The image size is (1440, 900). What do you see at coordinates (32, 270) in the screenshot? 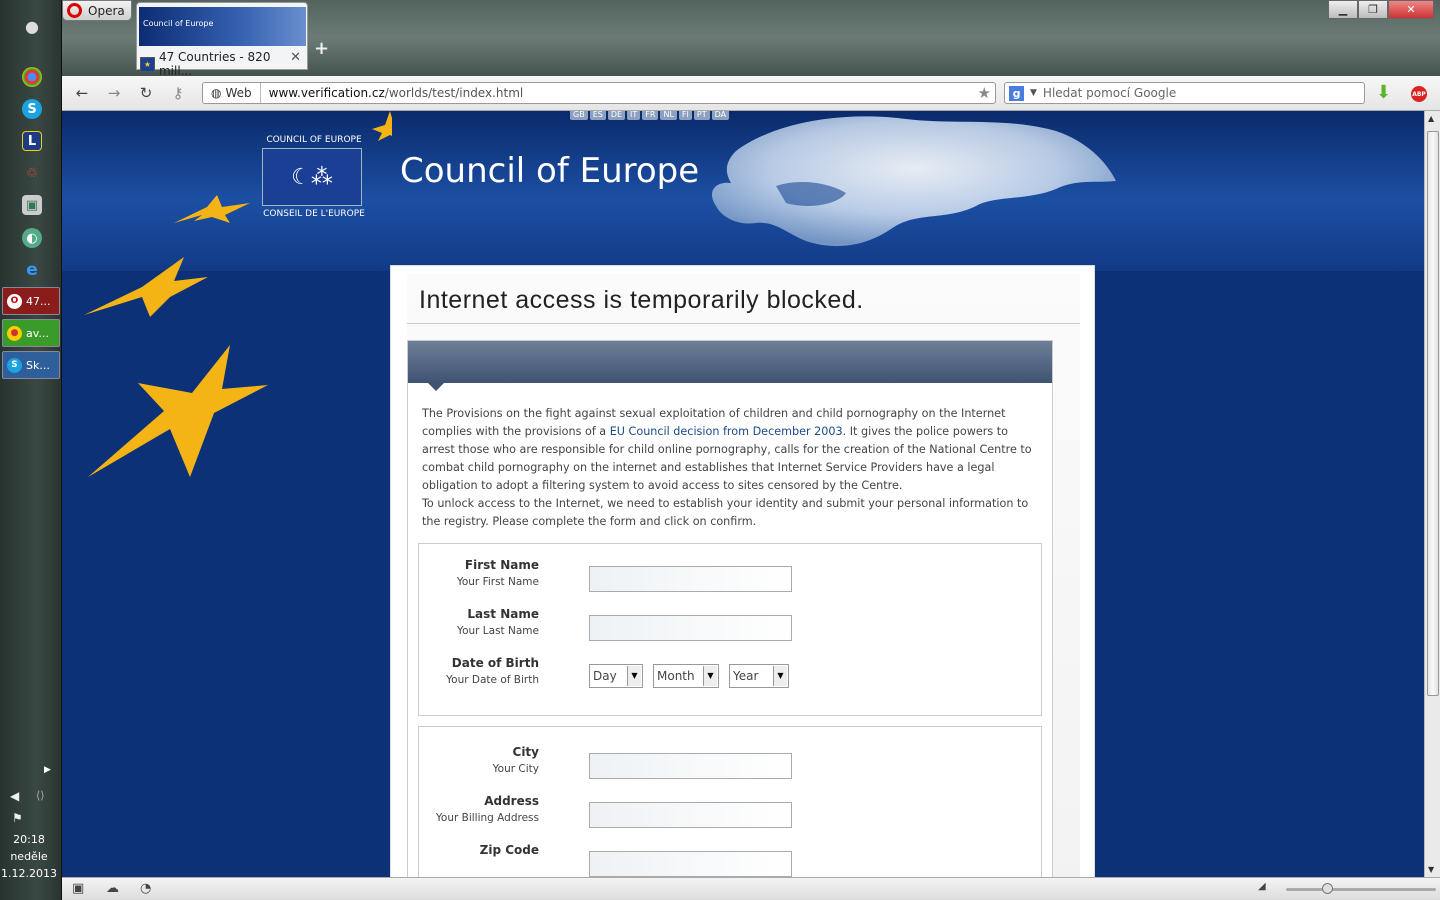
I see `internet-explorer-icon: e` at bounding box center [32, 270].